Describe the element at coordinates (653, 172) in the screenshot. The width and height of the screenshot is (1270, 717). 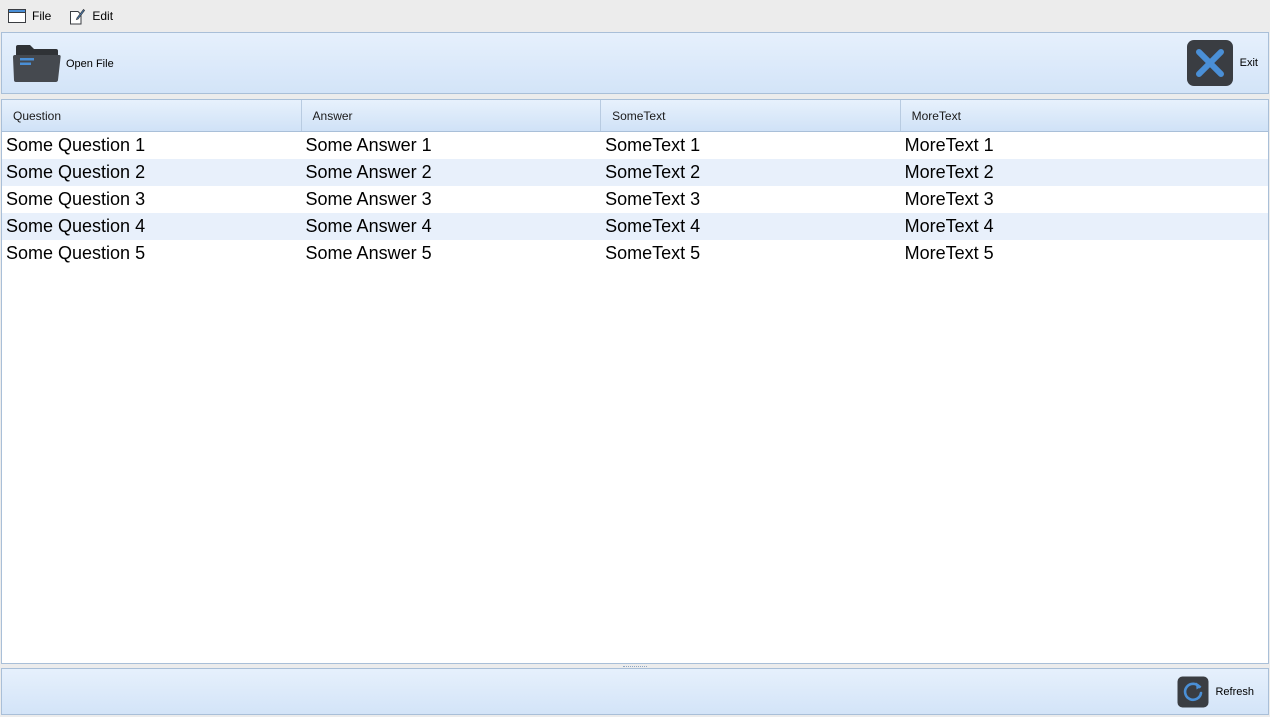
I see `table-cell: SomeText 2` at that location.